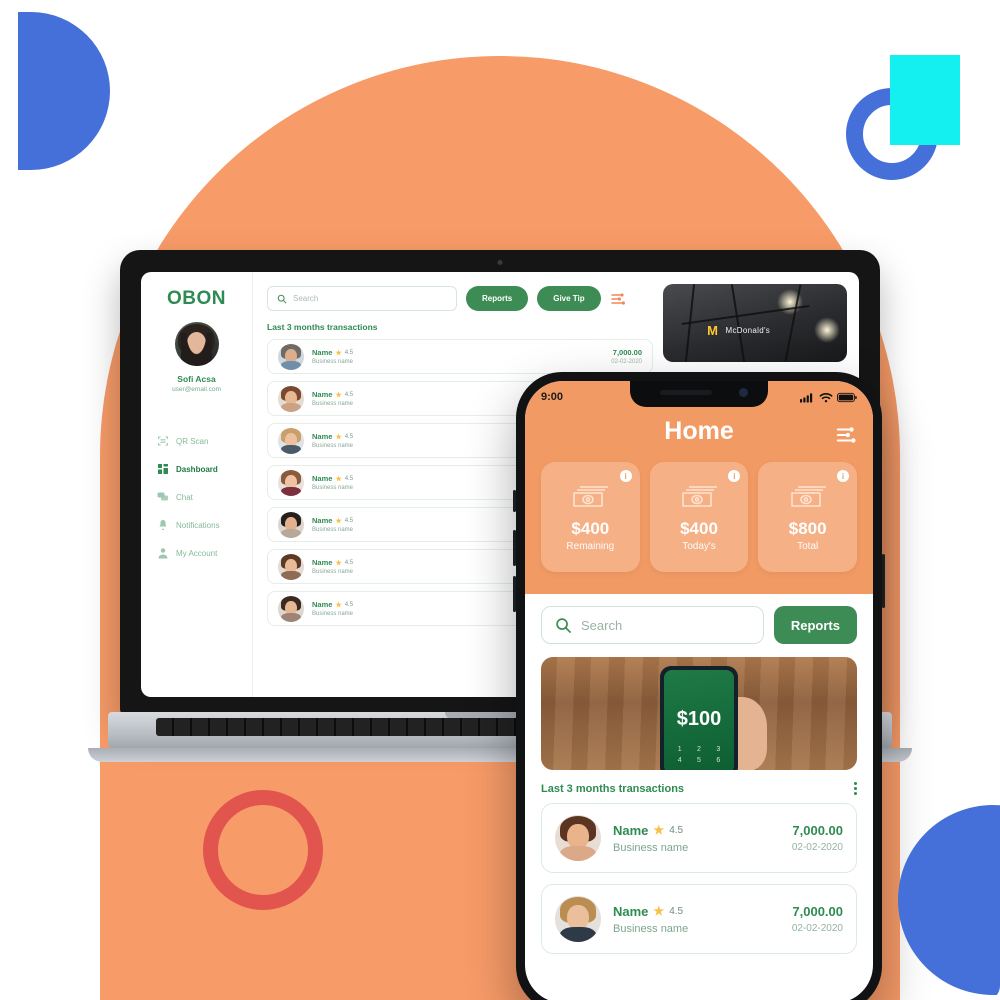  I want to click on laptop-camera-icon, so click(500, 262).